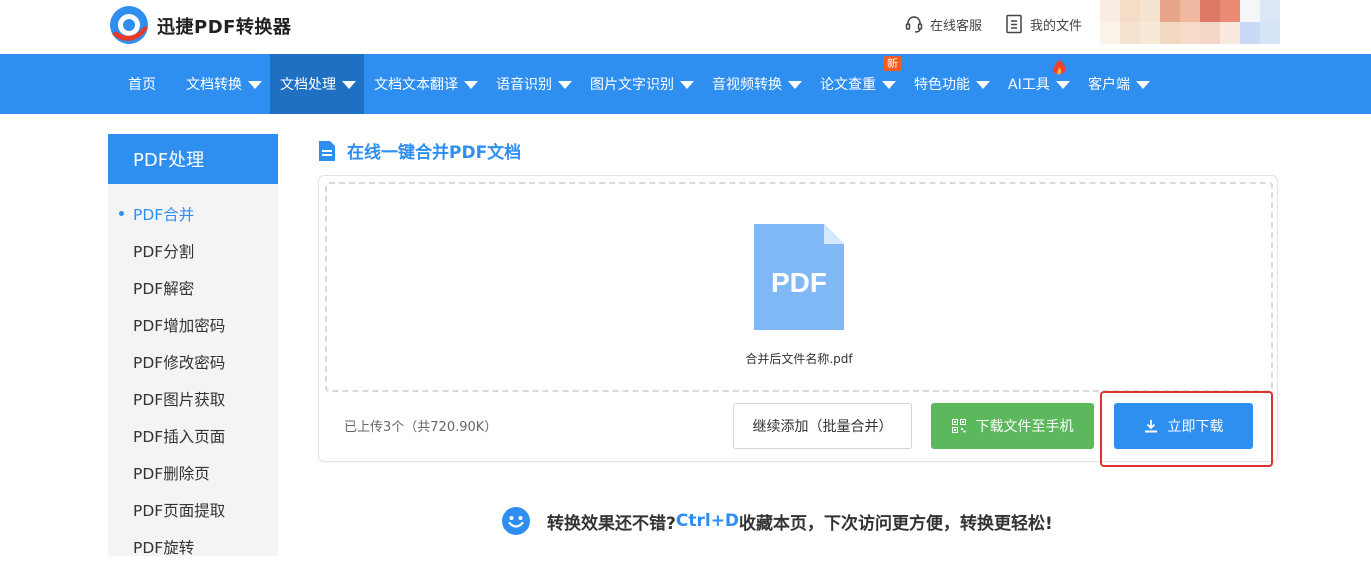 The width and height of the screenshot is (1371, 565). What do you see at coordinates (164, 547) in the screenshot?
I see `sidebar-item-label: PDF旋转` at bounding box center [164, 547].